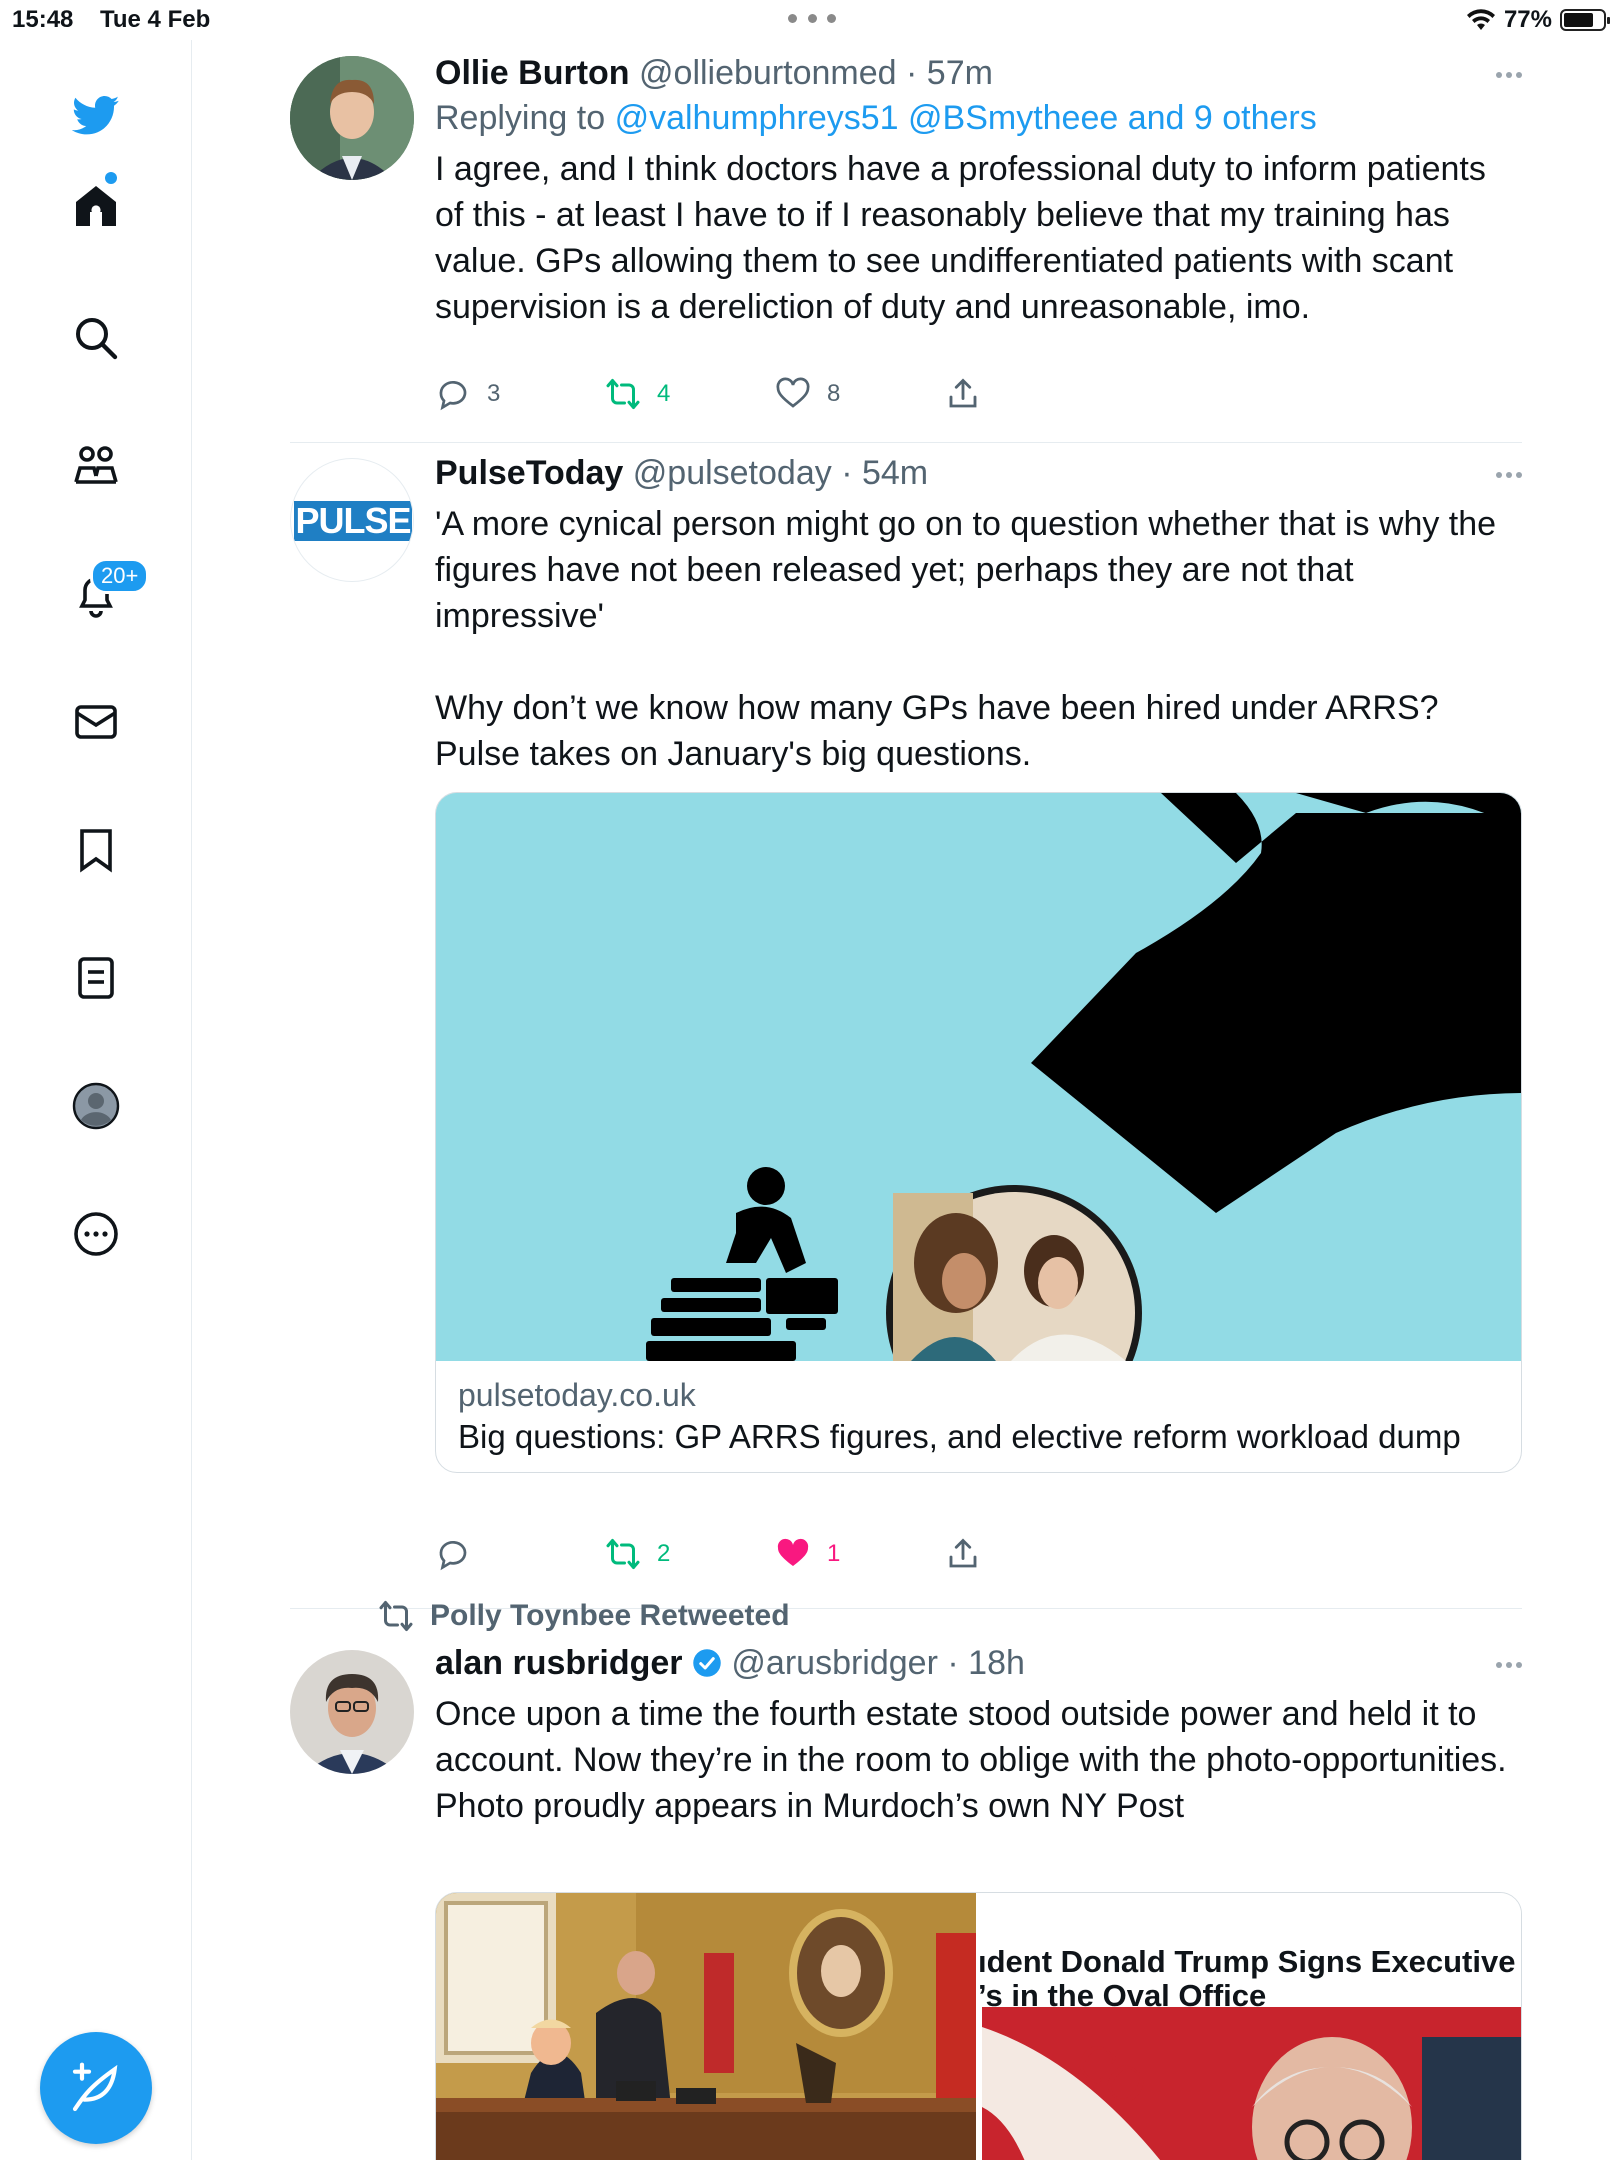 This screenshot has height=2160, width=1620. What do you see at coordinates (494, 393) in the screenshot?
I see `reply-count: 3` at bounding box center [494, 393].